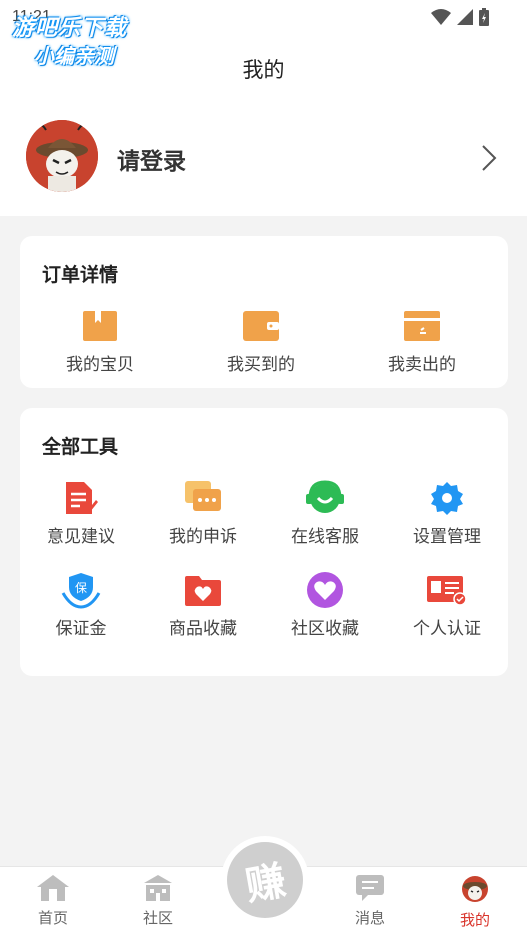 Image resolution: width=527 pixels, height=938 pixels. I want to click on message-icon, so click(370, 888).